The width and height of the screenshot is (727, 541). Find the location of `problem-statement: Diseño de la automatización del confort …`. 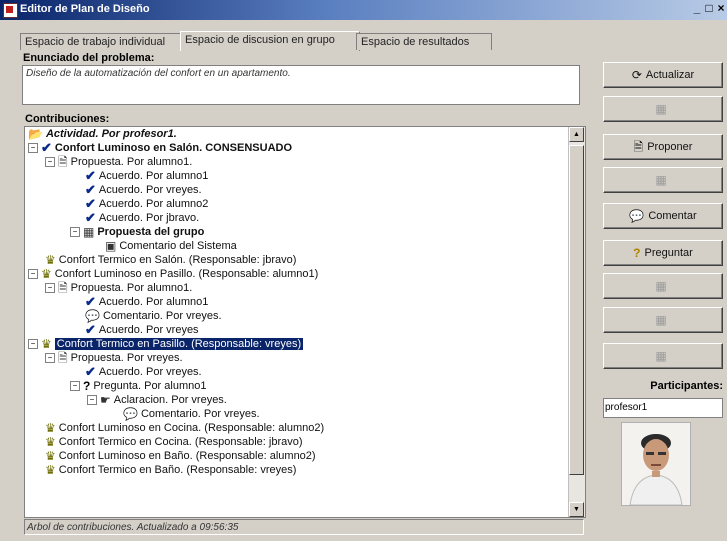

problem-statement: Diseño de la automatización del confort … is located at coordinates (301, 85).